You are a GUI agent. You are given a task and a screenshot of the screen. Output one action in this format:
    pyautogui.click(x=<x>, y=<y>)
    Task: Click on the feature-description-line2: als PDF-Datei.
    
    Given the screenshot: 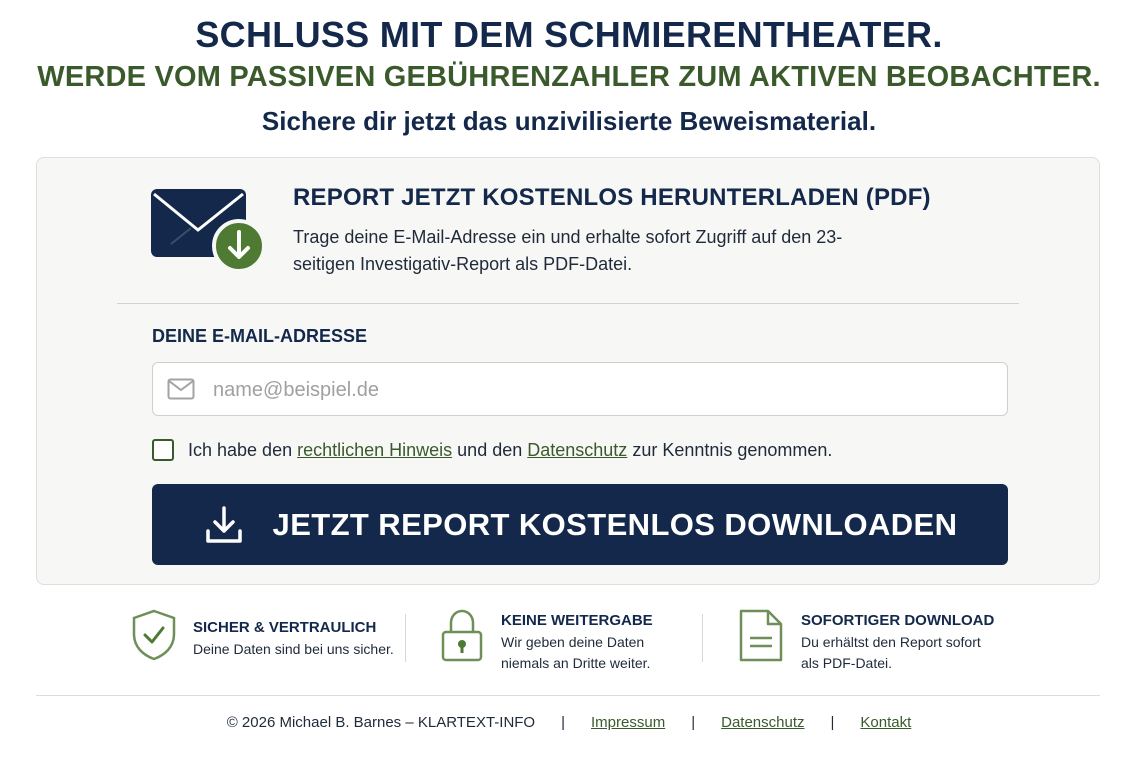 What is the action you would take?
    pyautogui.click(x=847, y=663)
    